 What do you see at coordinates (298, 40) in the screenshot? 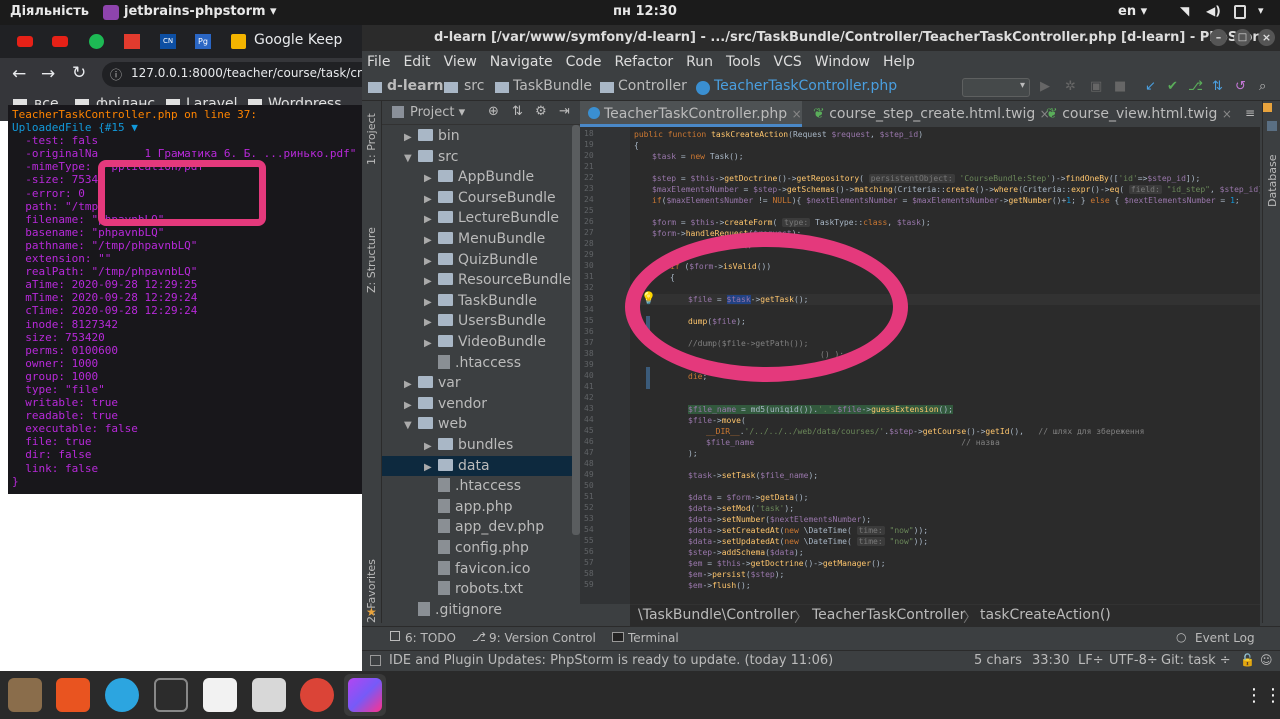
I see `tab-google-keep: Google Keep` at bounding box center [298, 40].